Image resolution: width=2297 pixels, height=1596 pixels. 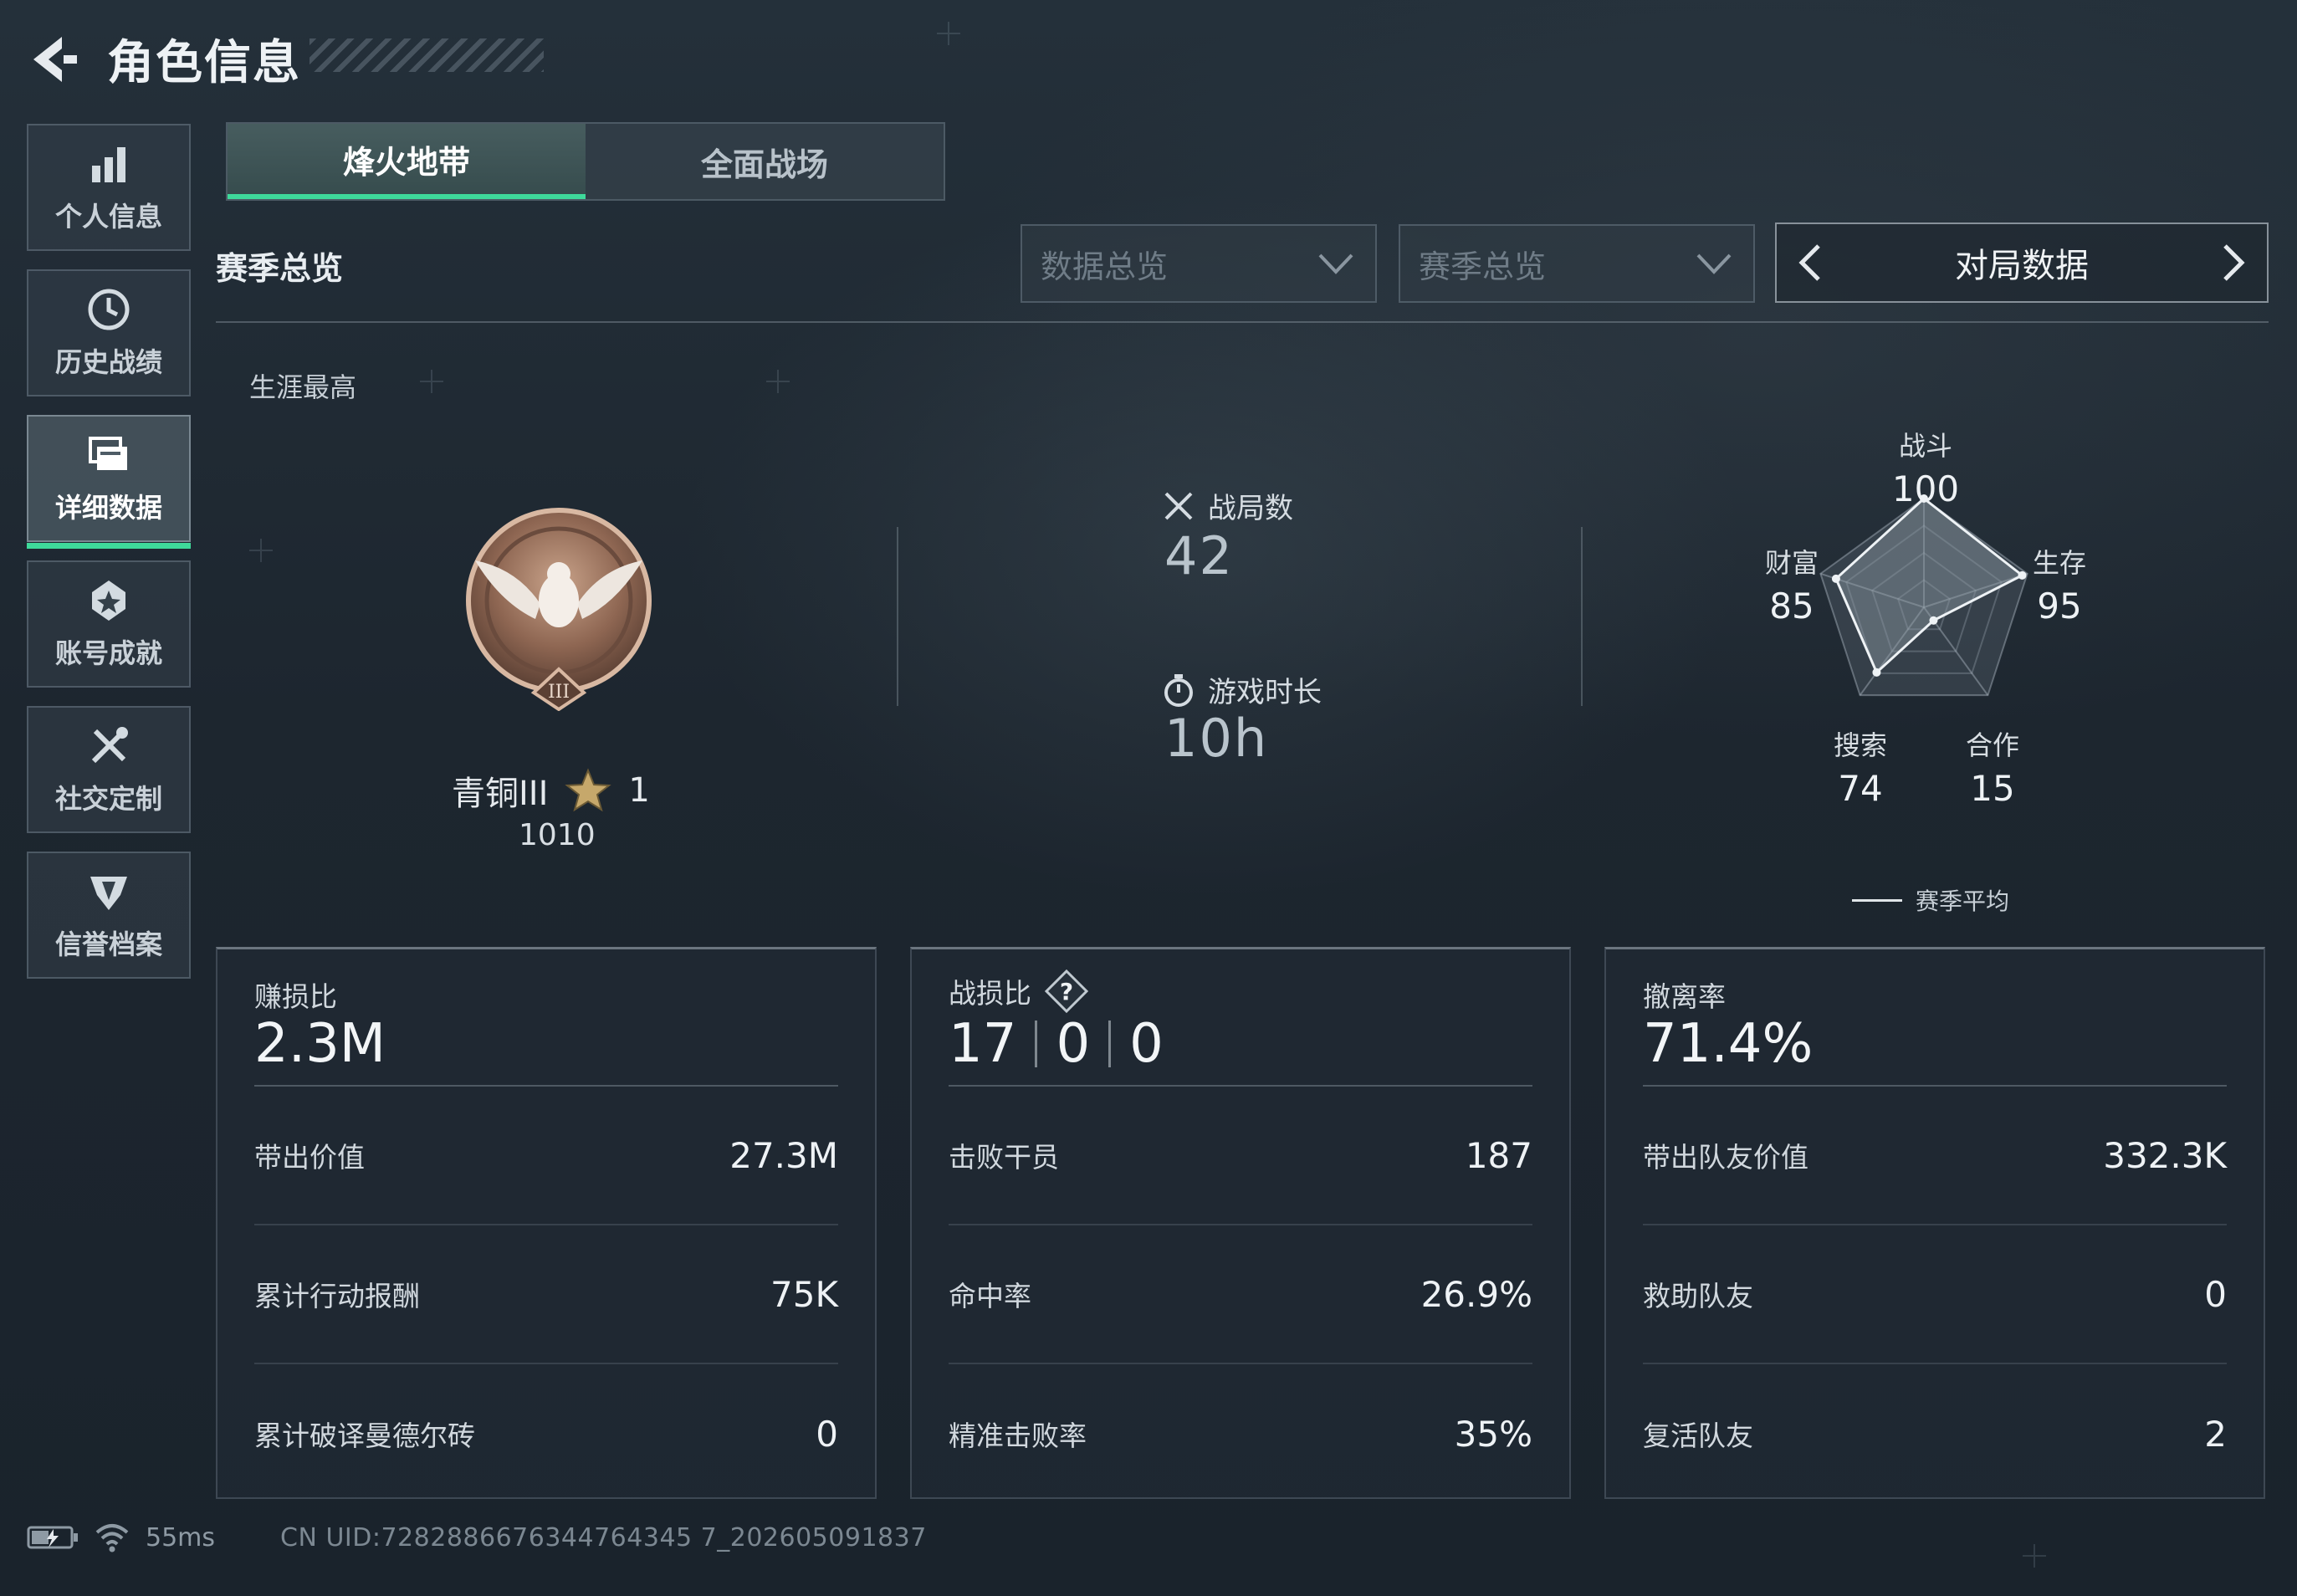 I want to click on sidebar-item-label: 历史战绩, so click(x=108, y=362).